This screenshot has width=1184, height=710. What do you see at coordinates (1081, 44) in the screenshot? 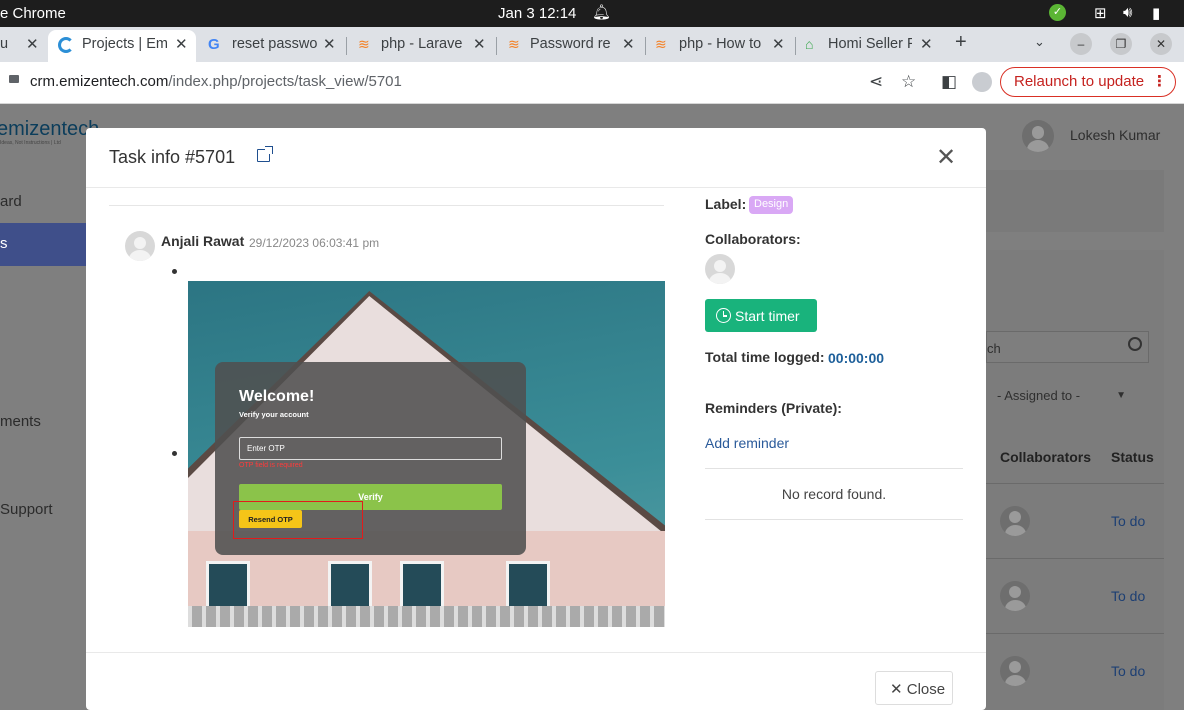
I see `minimize-window-icon: –` at bounding box center [1081, 44].